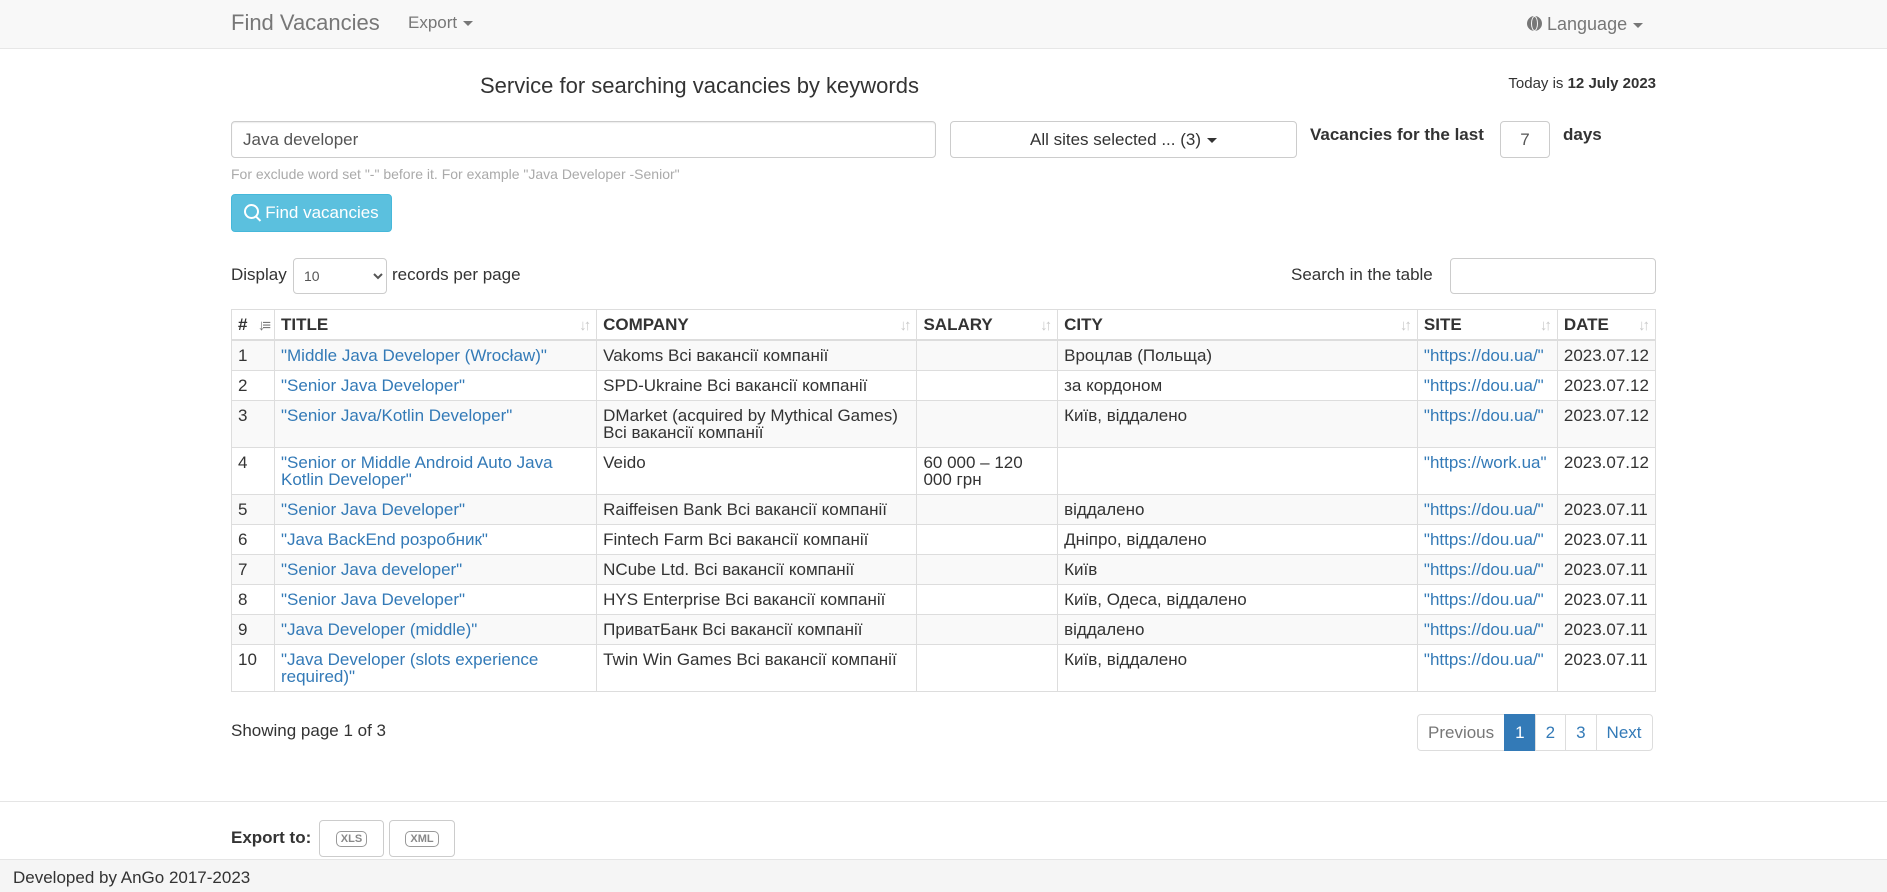 This screenshot has height=892, width=1887. Describe the element at coordinates (253, 629) in the screenshot. I see `cell-number: 9` at that location.